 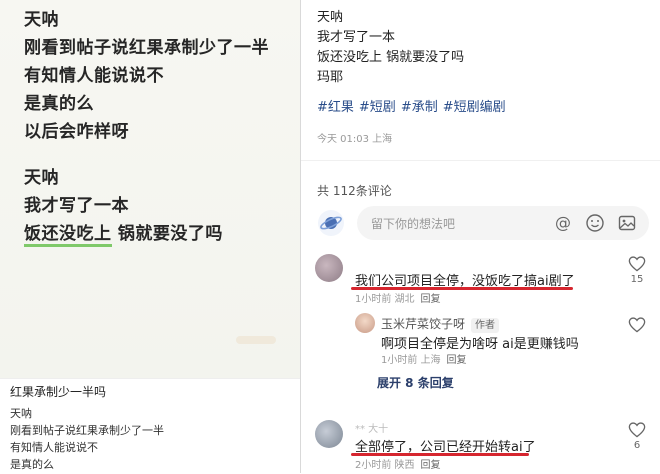 I want to click on expand-replies-button: 展开 8 条回复, so click(x=415, y=382).